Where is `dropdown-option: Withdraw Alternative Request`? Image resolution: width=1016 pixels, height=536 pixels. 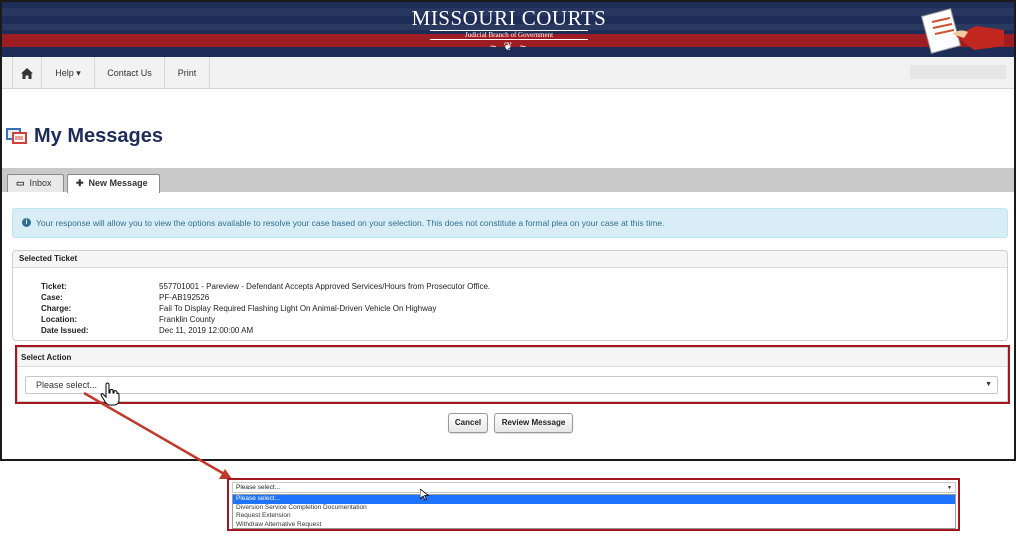 dropdown-option: Withdraw Alternative Request is located at coordinates (594, 525).